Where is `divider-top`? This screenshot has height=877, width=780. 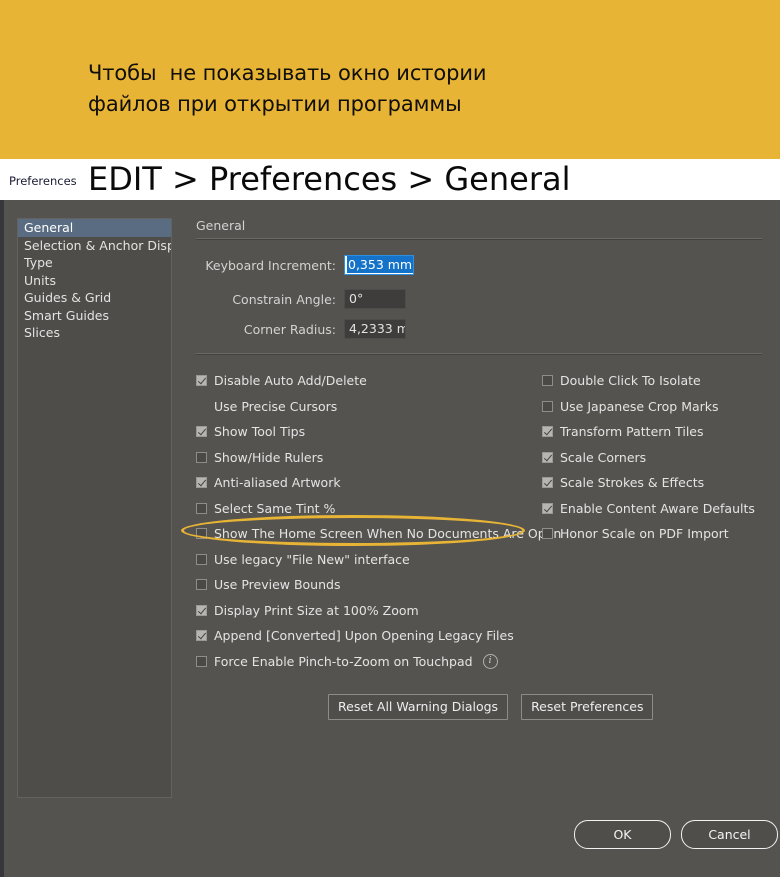
divider-top is located at coordinates (479, 239).